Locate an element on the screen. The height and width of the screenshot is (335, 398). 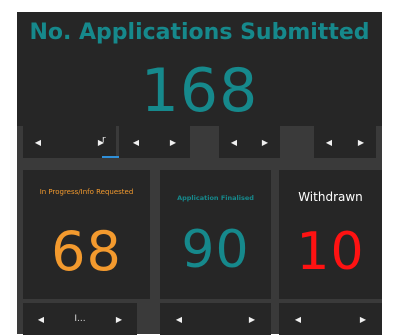
active-tab-underline is located at coordinates (111, 157).